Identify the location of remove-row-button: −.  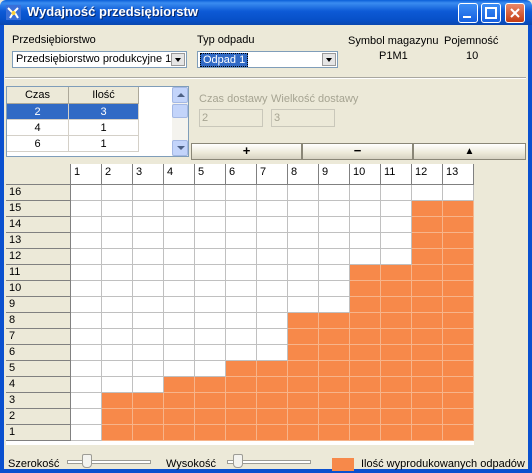
(357, 151).